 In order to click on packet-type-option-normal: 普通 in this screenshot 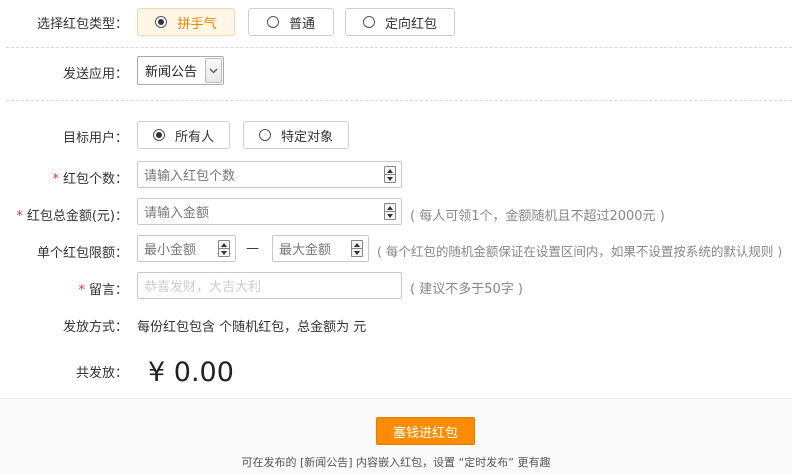, I will do `click(291, 22)`.